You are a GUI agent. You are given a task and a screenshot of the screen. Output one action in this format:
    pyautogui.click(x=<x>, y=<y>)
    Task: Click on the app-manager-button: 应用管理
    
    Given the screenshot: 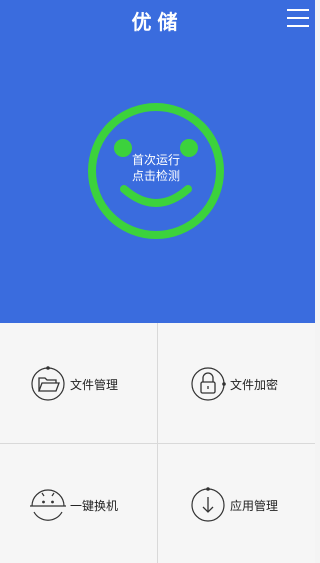 What is the action you would take?
    pyautogui.click(x=236, y=503)
    